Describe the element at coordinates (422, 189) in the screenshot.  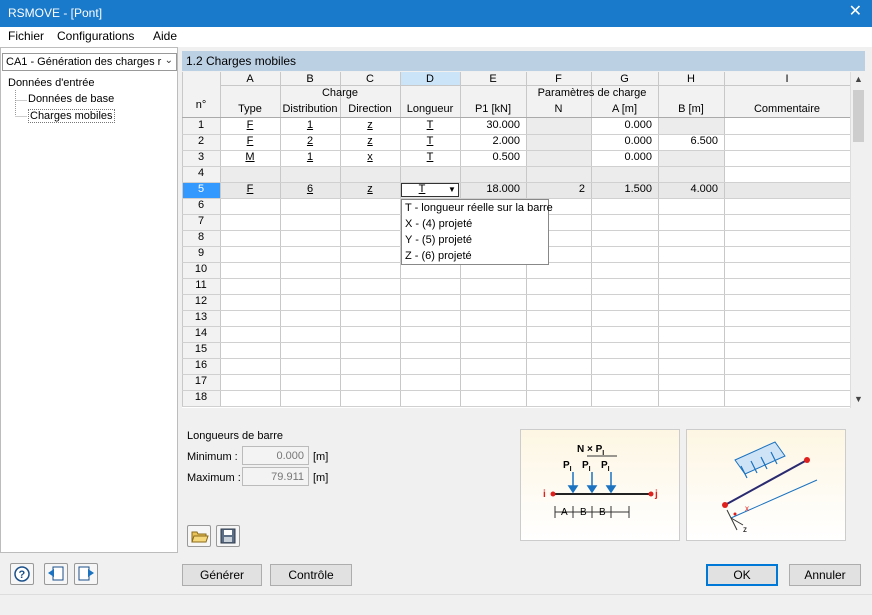
I see `longueur-dropdown-cell: T` at that location.